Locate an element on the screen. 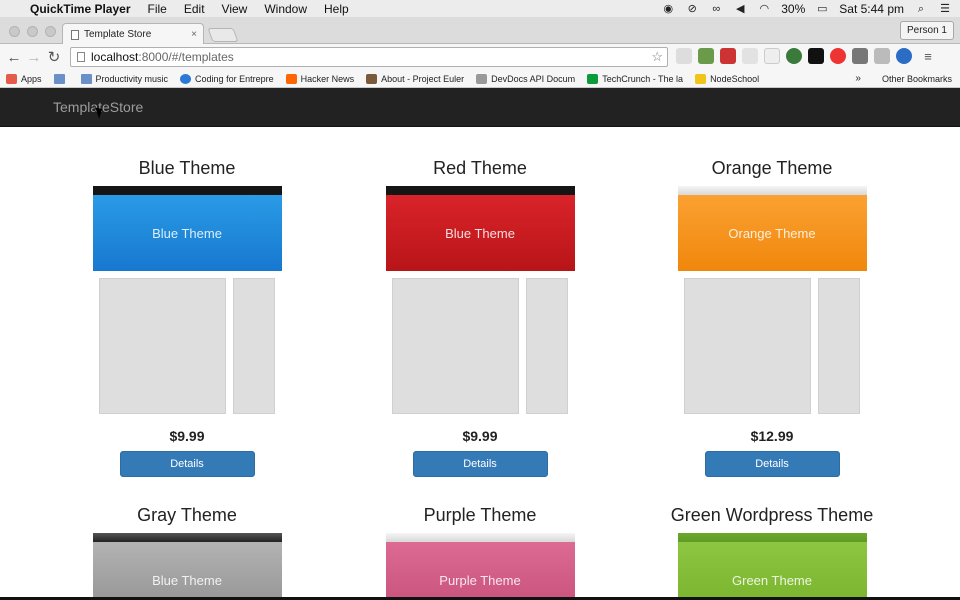  forward-arrow-icon: → is located at coordinates (34, 57).